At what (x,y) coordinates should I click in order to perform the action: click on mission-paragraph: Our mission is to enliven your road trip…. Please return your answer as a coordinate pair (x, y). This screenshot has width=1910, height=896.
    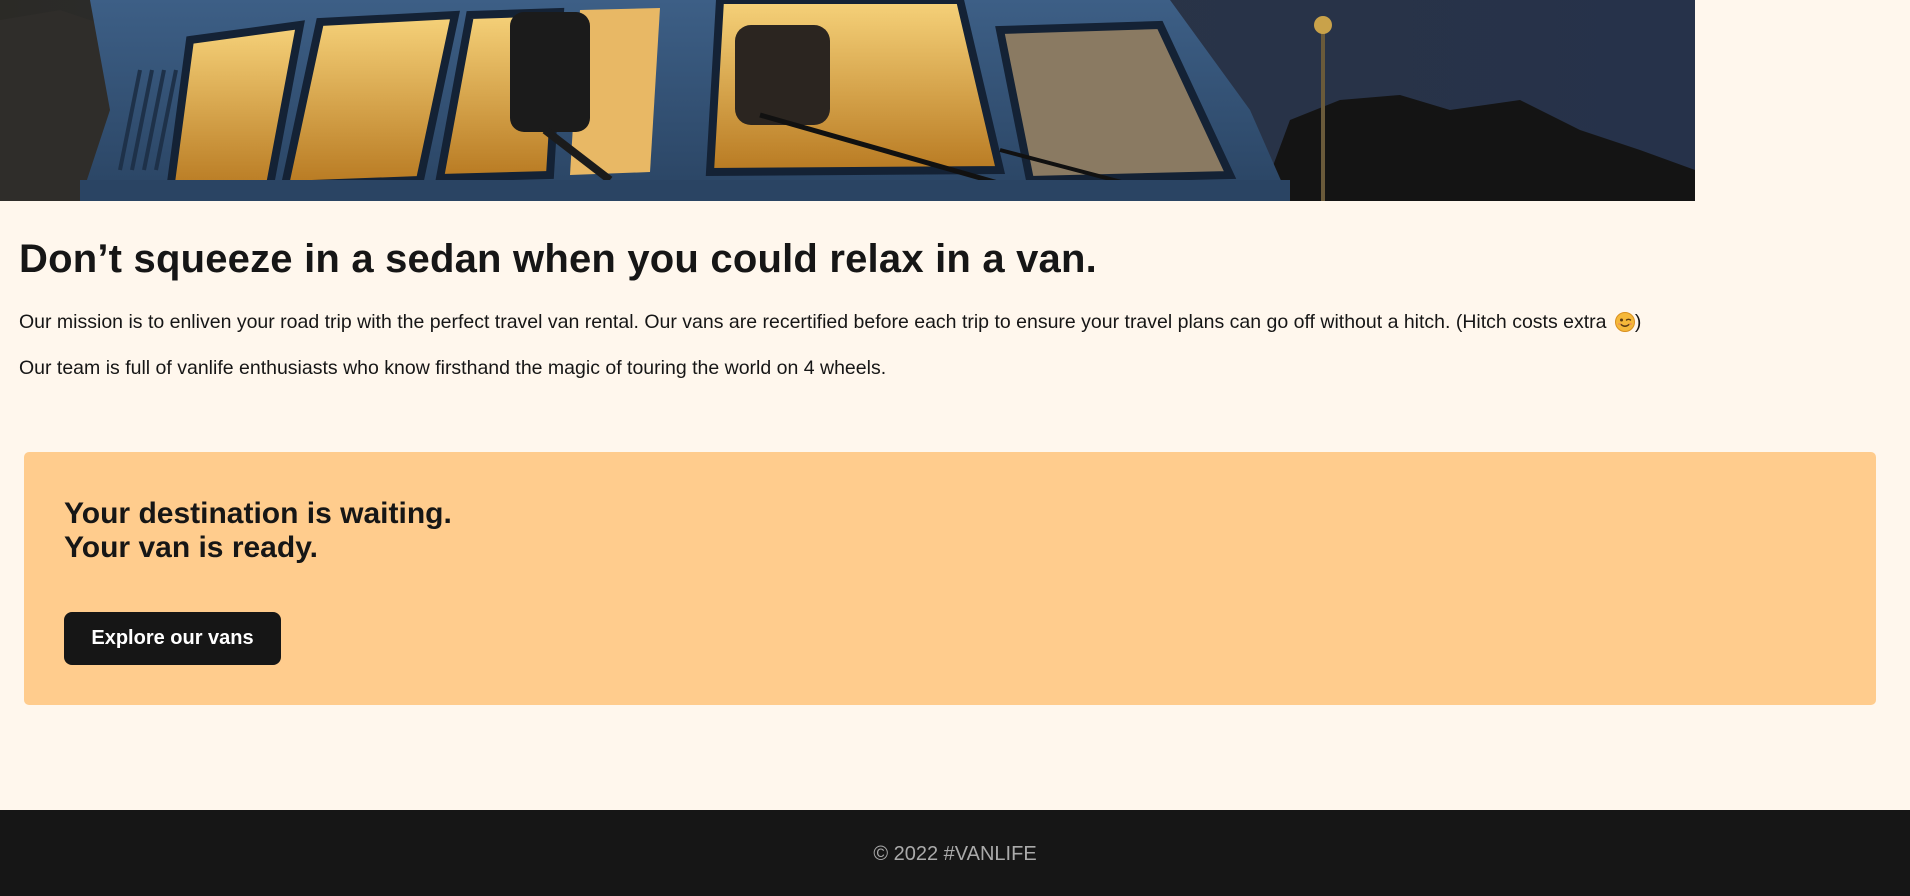
    Looking at the image, I should click on (949, 322).